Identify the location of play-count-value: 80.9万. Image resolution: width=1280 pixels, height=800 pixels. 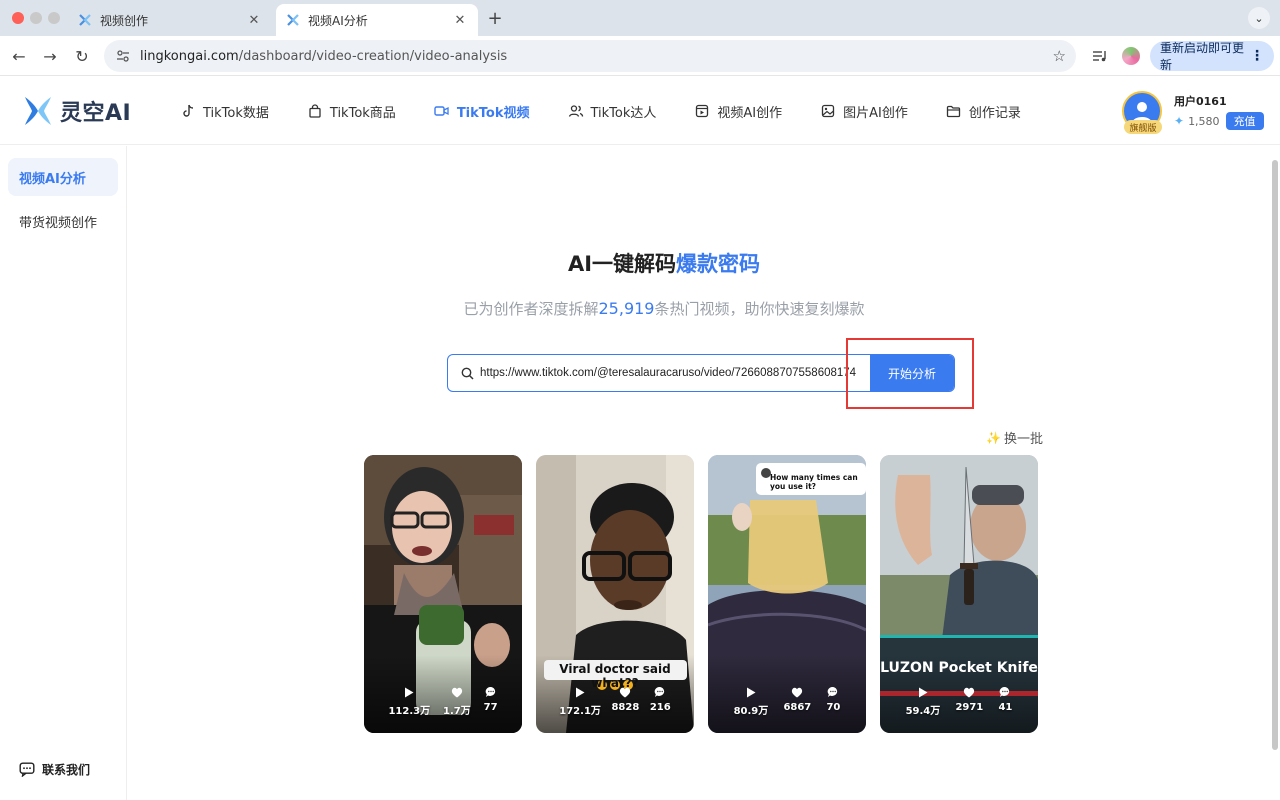
(751, 711).